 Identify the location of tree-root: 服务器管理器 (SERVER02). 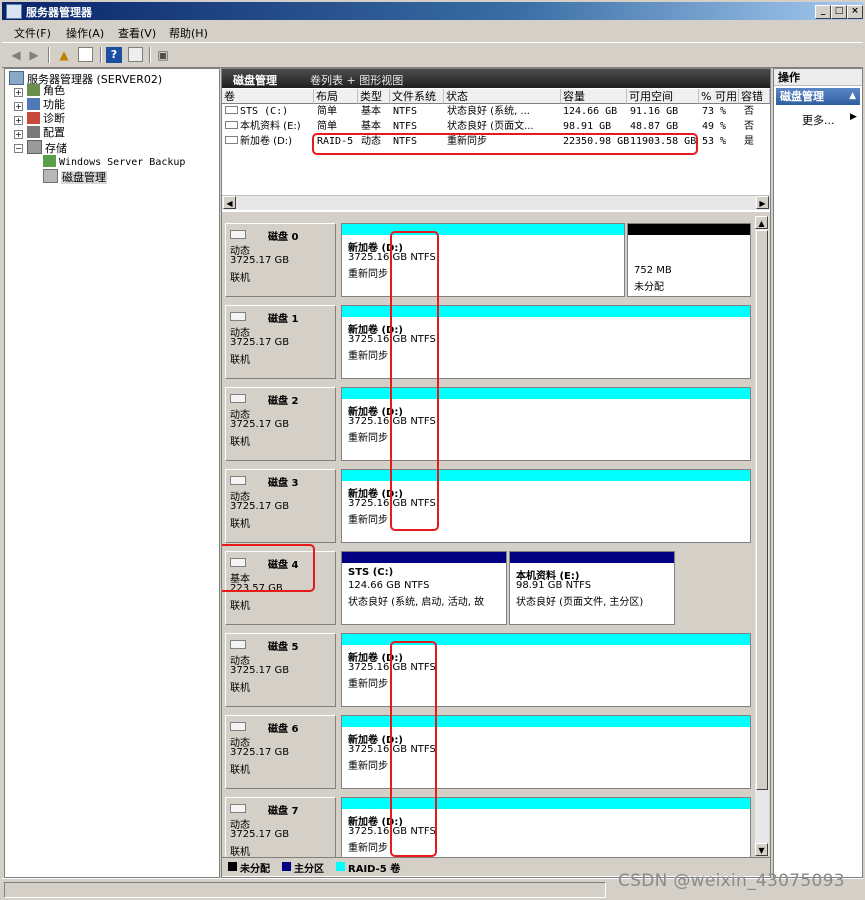
(85, 78).